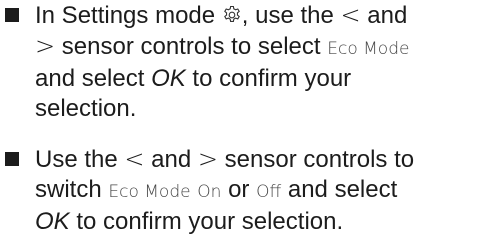  I want to click on step-text: sensor controls to select, so click(191, 46).